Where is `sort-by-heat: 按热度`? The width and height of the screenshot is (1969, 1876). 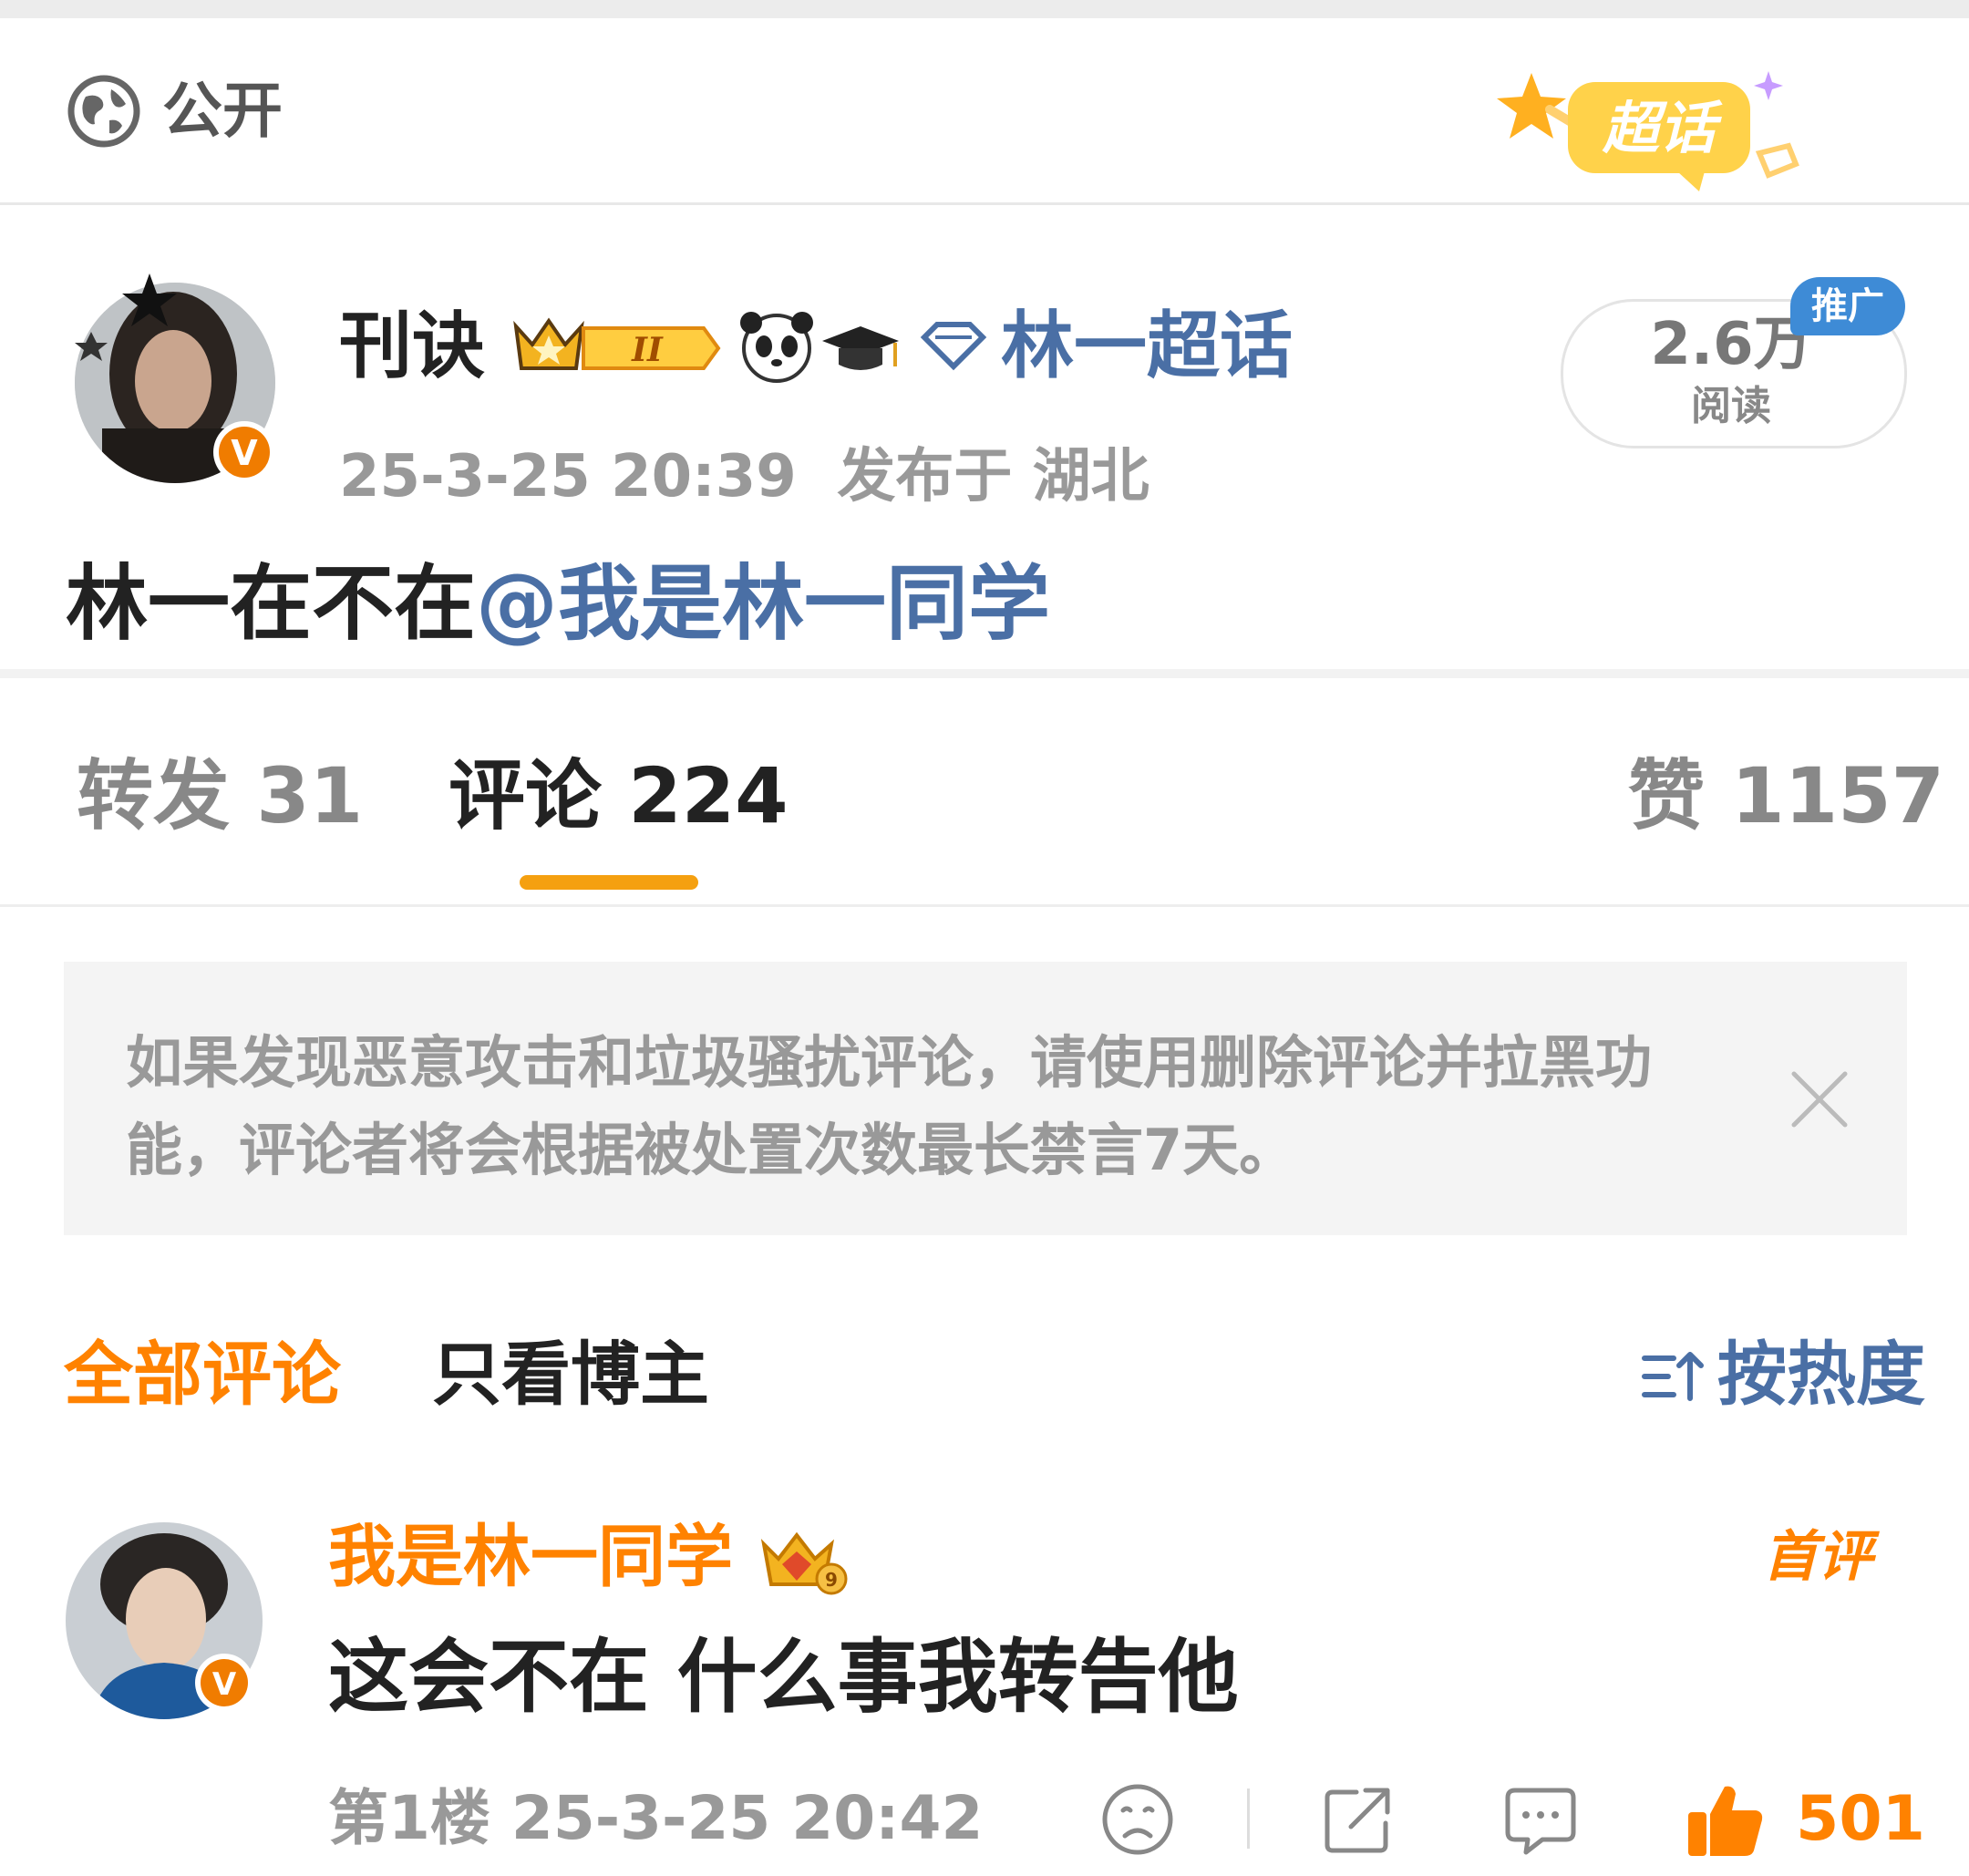
sort-by-heat: 按热度 is located at coordinates (1821, 1374).